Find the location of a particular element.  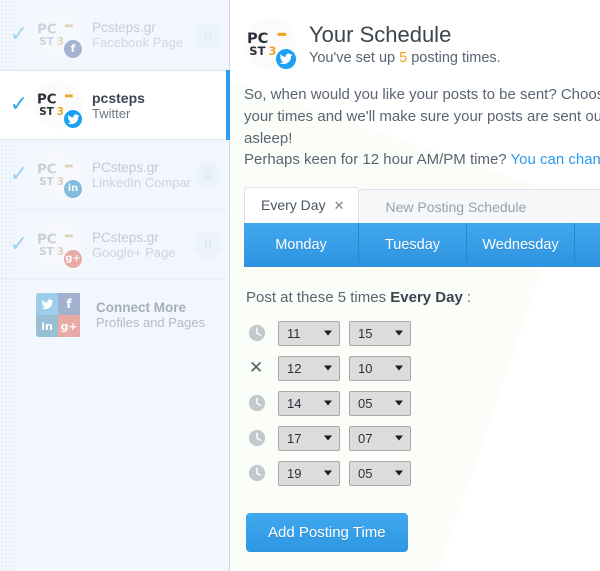

post-line-scope: Every Day is located at coordinates (426, 297).